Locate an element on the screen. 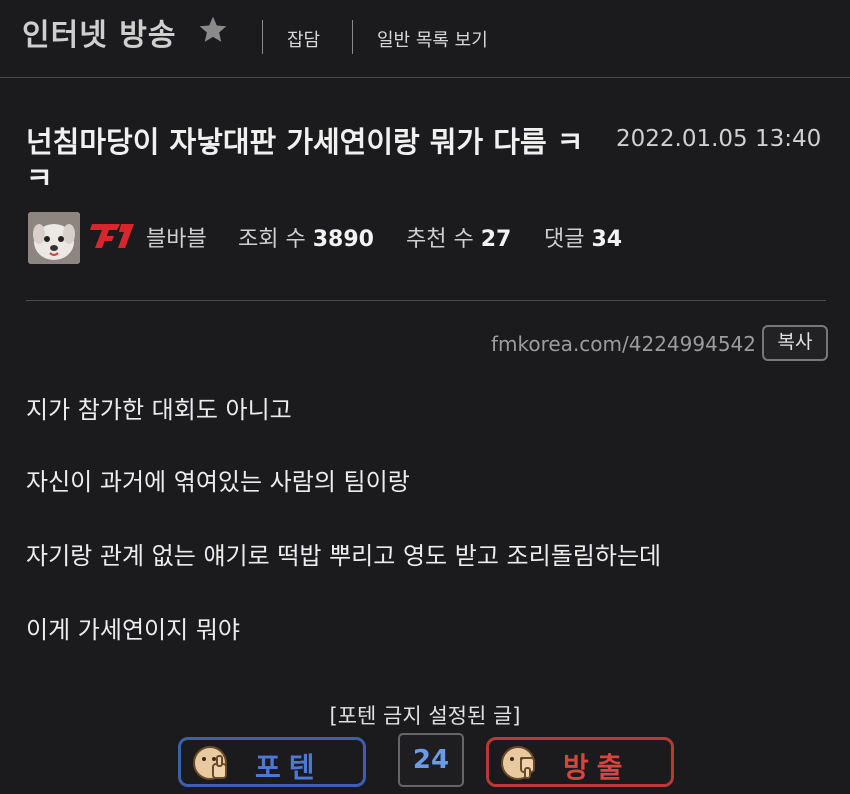 The width and height of the screenshot is (850, 794). potent-label: 포텐 is located at coordinates (289, 767).